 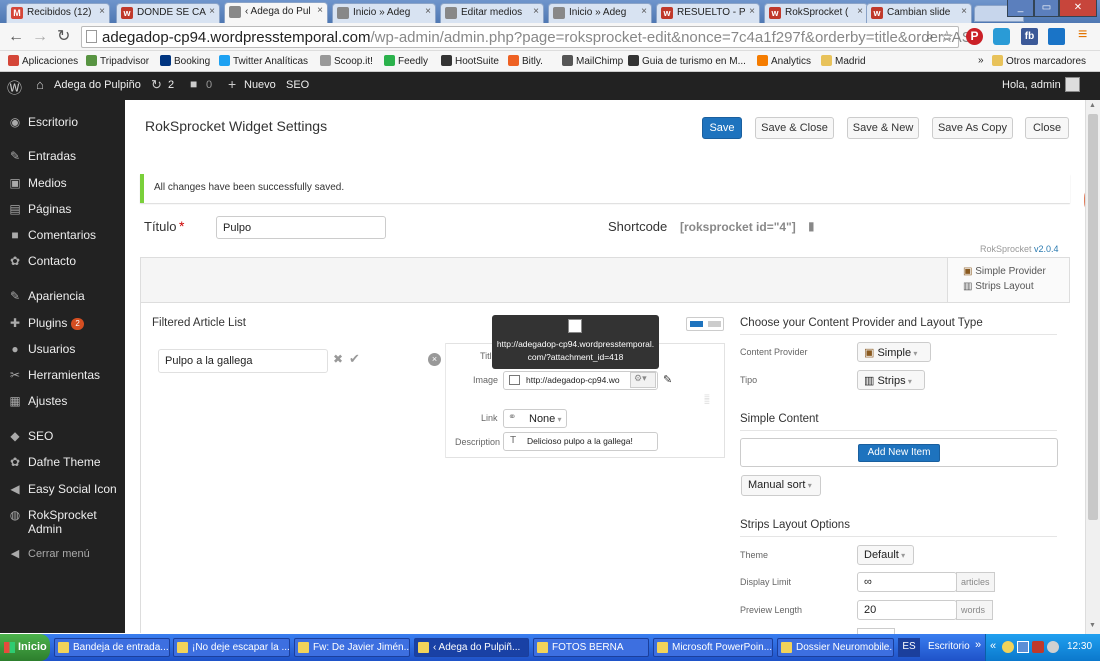 I want to click on updates-icon: ↻, so click(x=156, y=85).